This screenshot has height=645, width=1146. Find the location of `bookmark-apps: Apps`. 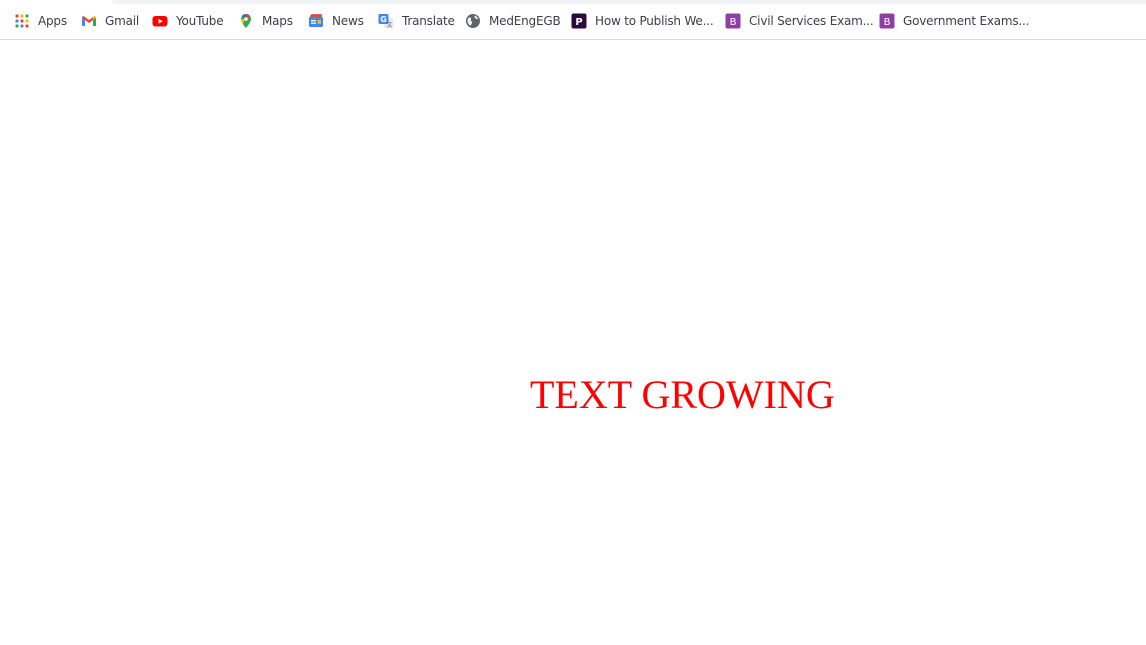

bookmark-apps: Apps is located at coordinates (40, 21).